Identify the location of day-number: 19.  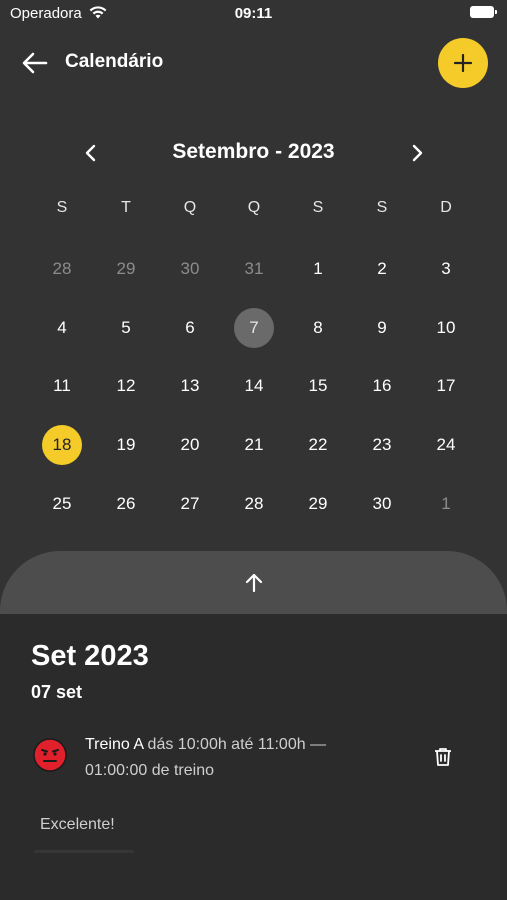
(126, 445).